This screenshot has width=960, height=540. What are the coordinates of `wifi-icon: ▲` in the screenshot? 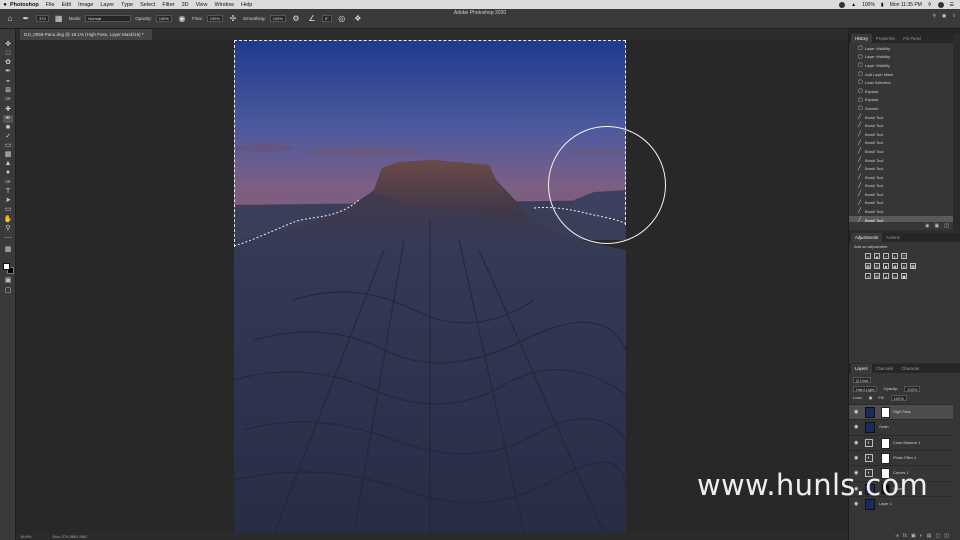 It's located at (853, 5).